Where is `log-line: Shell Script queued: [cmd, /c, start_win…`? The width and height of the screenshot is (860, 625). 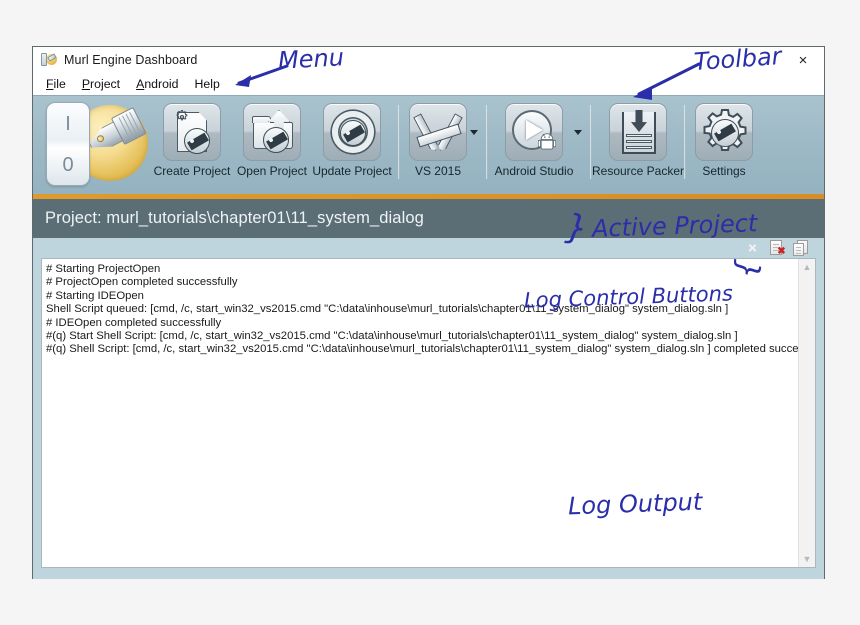 log-line: Shell Script queued: [cmd, /c, start_win… is located at coordinates (387, 309).